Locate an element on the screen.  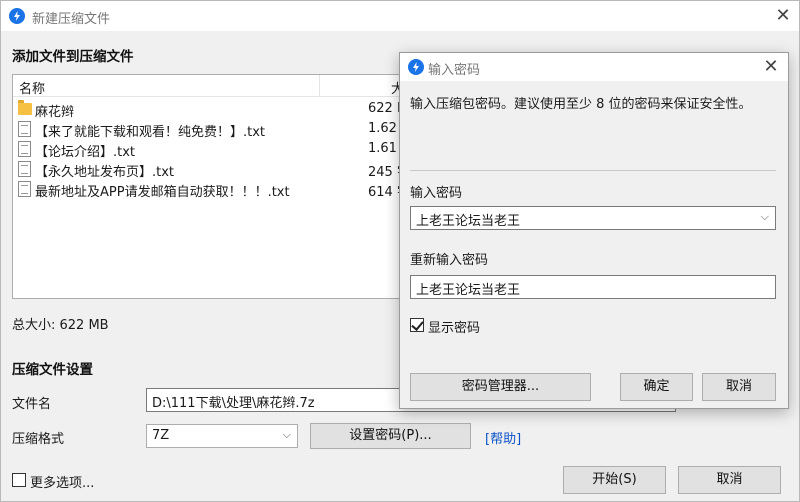
format-label: 压缩格式 is located at coordinates (38, 439).